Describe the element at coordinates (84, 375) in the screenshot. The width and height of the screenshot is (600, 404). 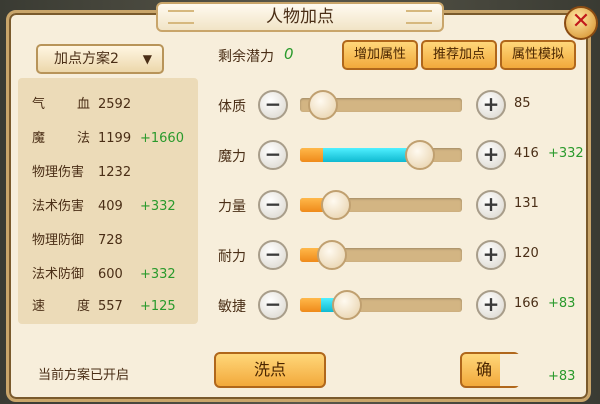
I see `scheme-status-text: 当前方案已开启` at that location.